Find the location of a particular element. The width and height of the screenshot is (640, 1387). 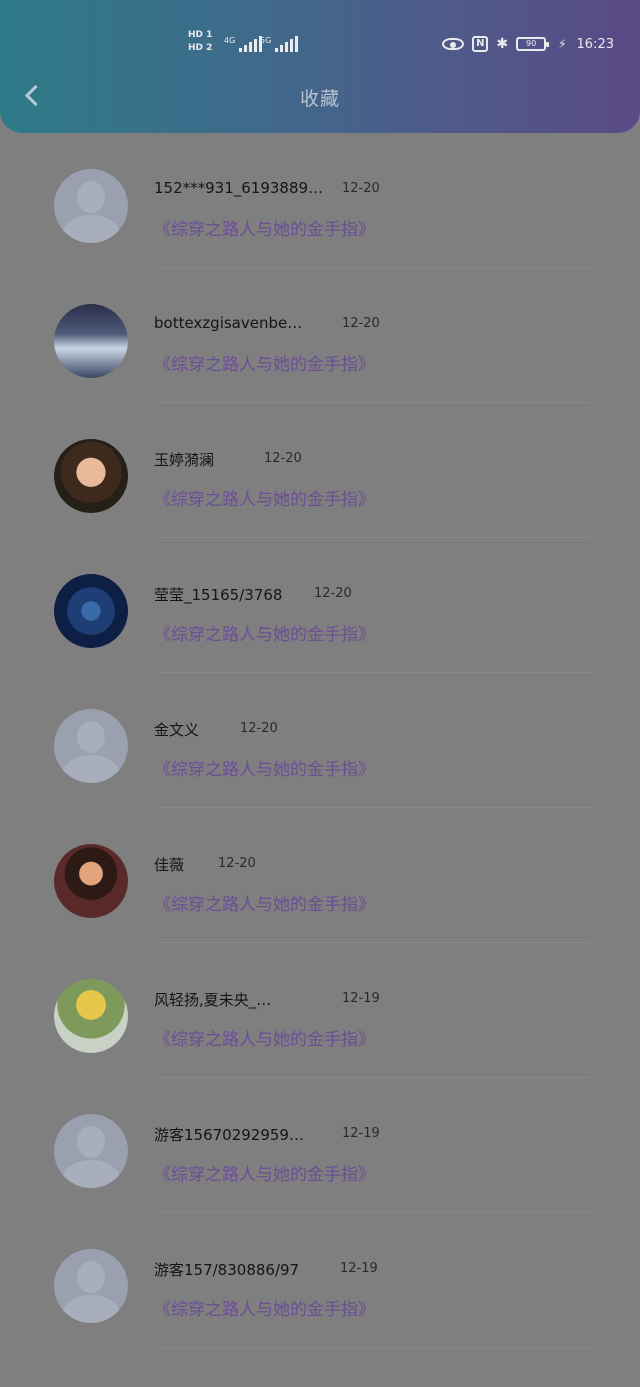

page-title: 收藏 is located at coordinates (319, 99).